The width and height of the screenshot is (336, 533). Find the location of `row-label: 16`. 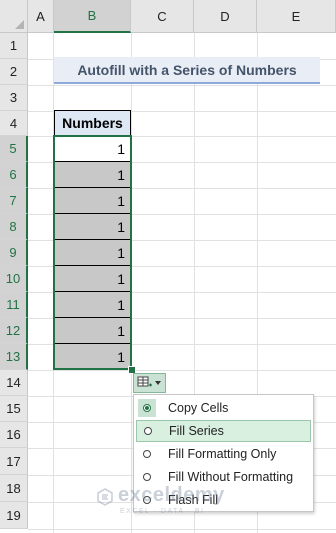

row-label: 16 is located at coordinates (13, 434).